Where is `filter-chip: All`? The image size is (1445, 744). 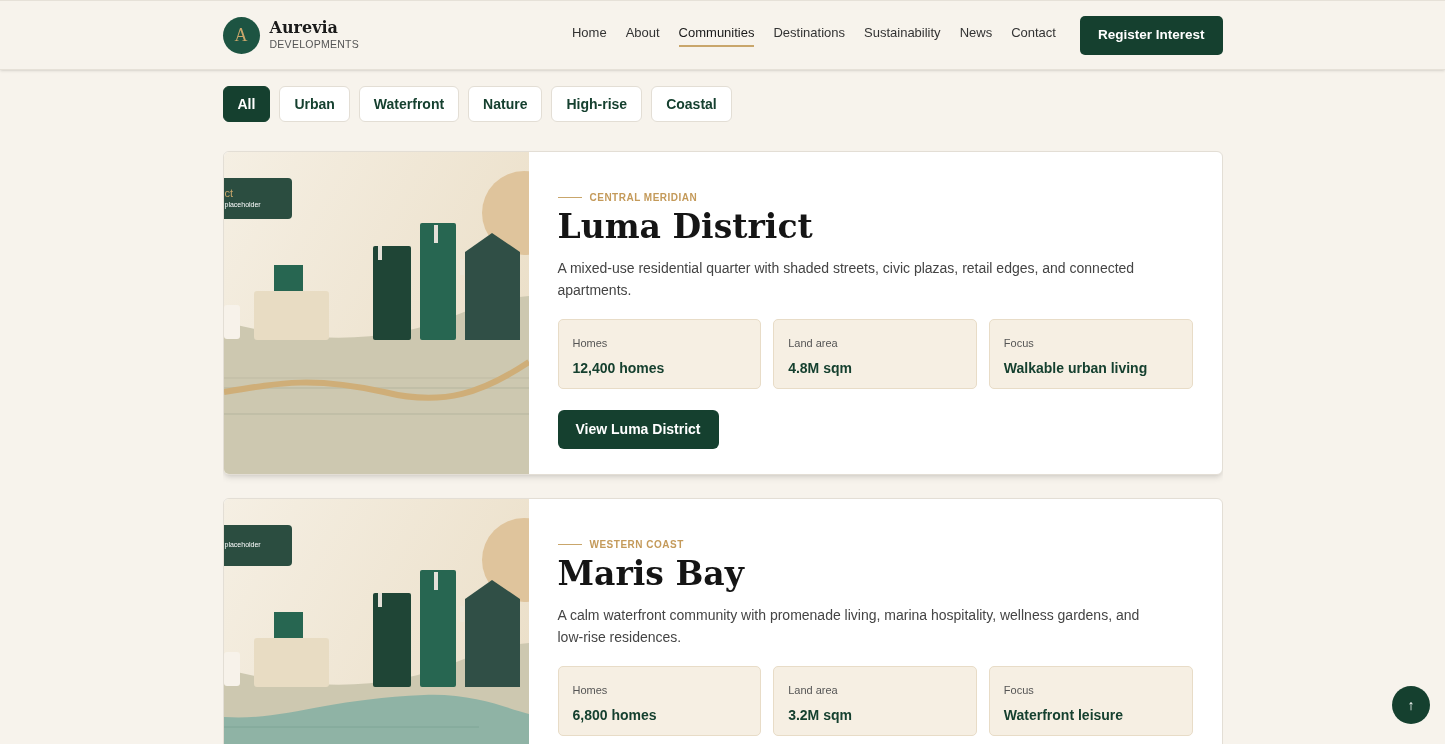 filter-chip: All is located at coordinates (246, 104).